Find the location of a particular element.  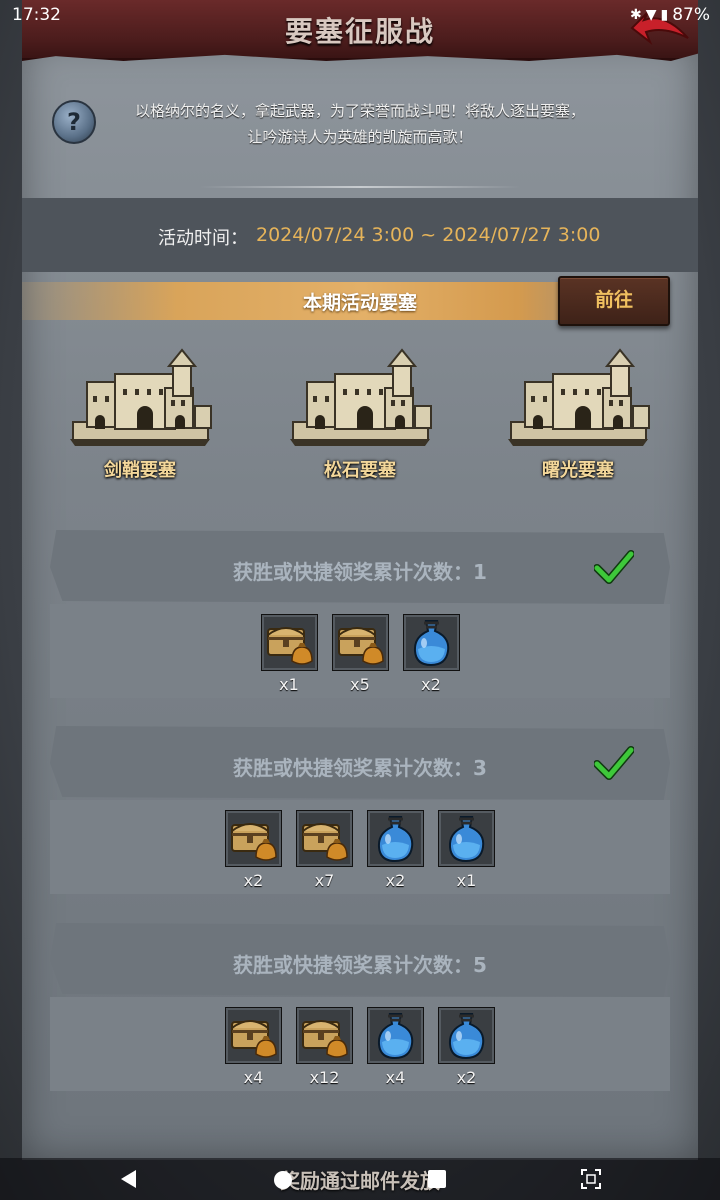

description-line-1: 以格纳尔的名义，拿起武器，为了荣誉而战斗吧！将敌人逐出要塞， is located at coordinates (359, 111).